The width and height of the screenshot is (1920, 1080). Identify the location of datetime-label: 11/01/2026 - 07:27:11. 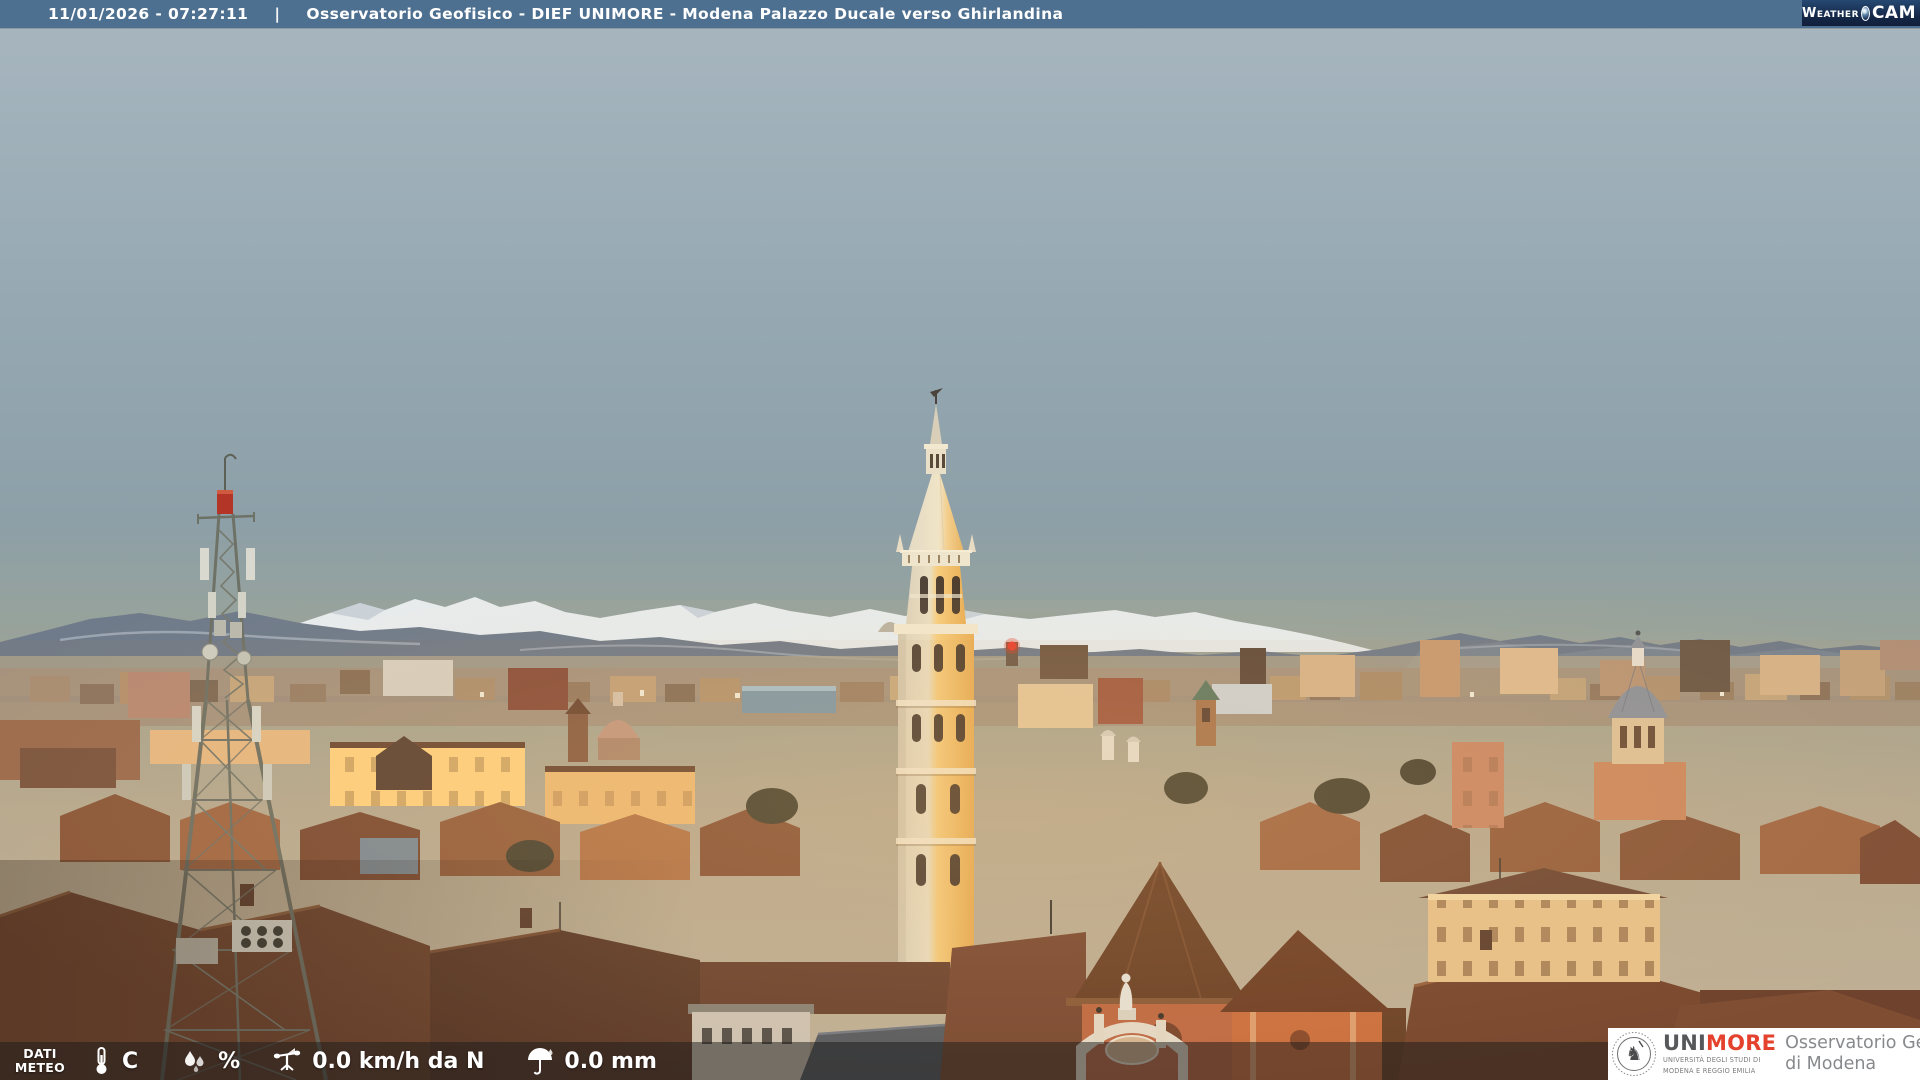
(148, 14).